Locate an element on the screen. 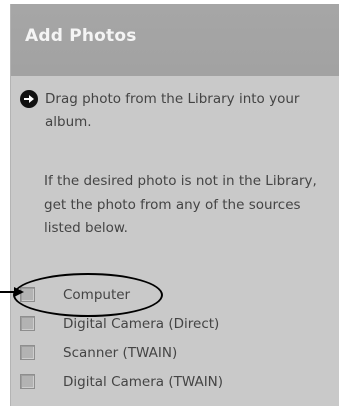  source-label: Digital Camera (TWAIN) is located at coordinates (143, 381).